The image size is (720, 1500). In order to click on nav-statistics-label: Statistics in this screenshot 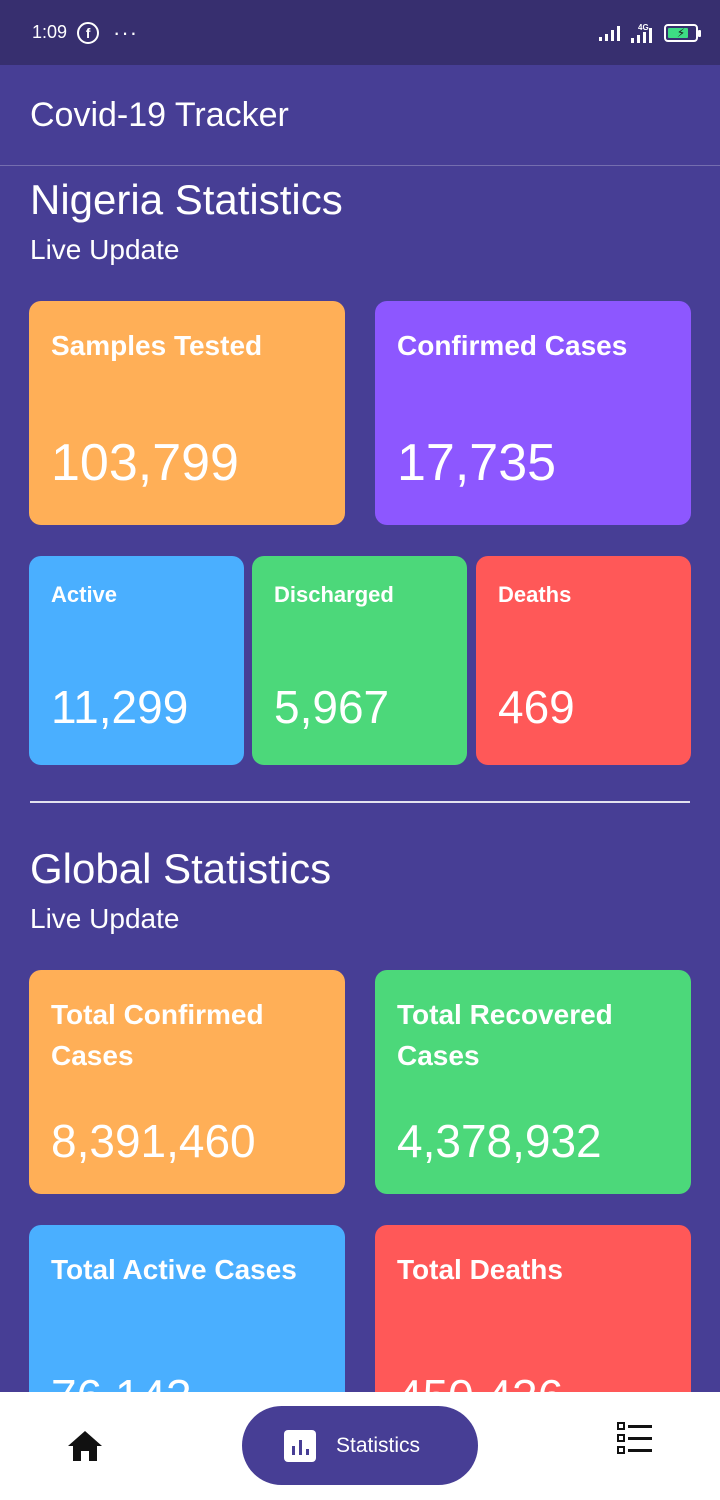, I will do `click(378, 1445)`.